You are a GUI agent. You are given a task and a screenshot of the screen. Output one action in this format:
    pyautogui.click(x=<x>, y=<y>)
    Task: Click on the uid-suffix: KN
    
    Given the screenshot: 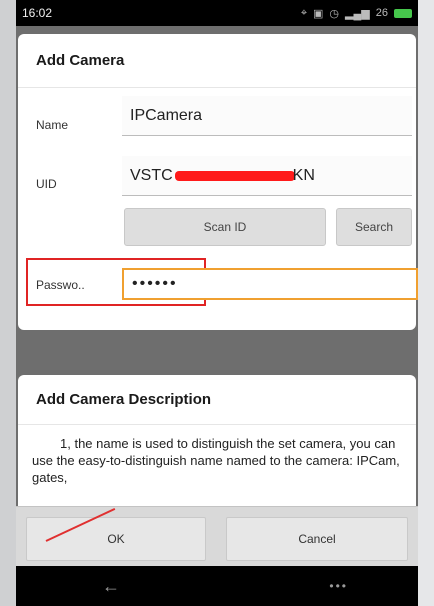 What is the action you would take?
    pyautogui.click(x=303, y=175)
    